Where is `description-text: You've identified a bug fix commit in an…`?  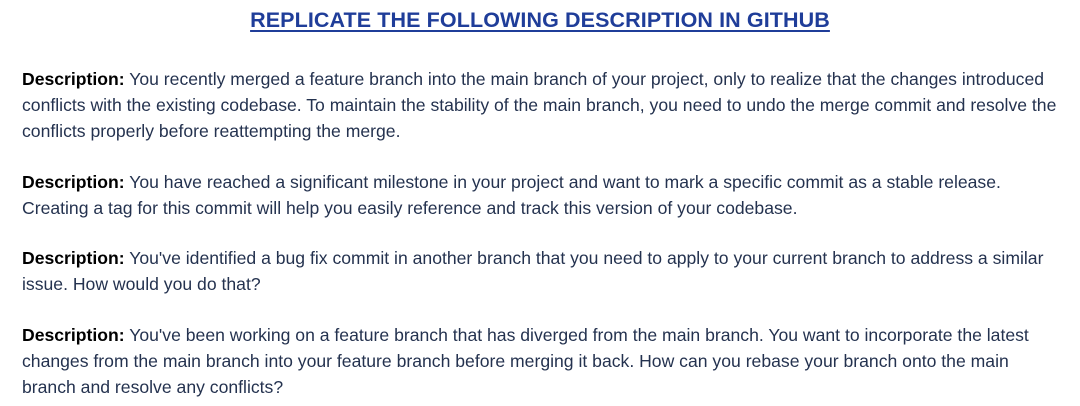 description-text: You've identified a bug fix commit in an… is located at coordinates (533, 271).